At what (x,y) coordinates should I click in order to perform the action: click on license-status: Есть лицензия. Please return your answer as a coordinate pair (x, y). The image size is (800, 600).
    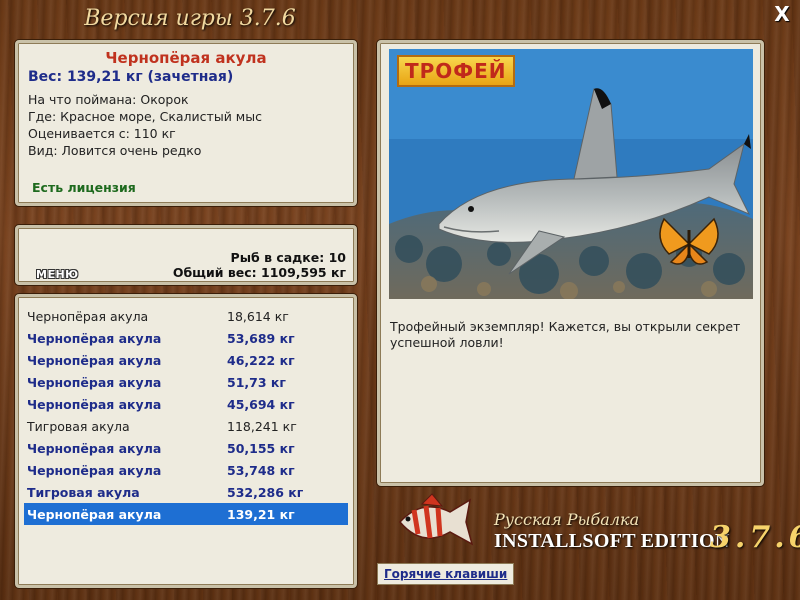
    Looking at the image, I should click on (84, 187).